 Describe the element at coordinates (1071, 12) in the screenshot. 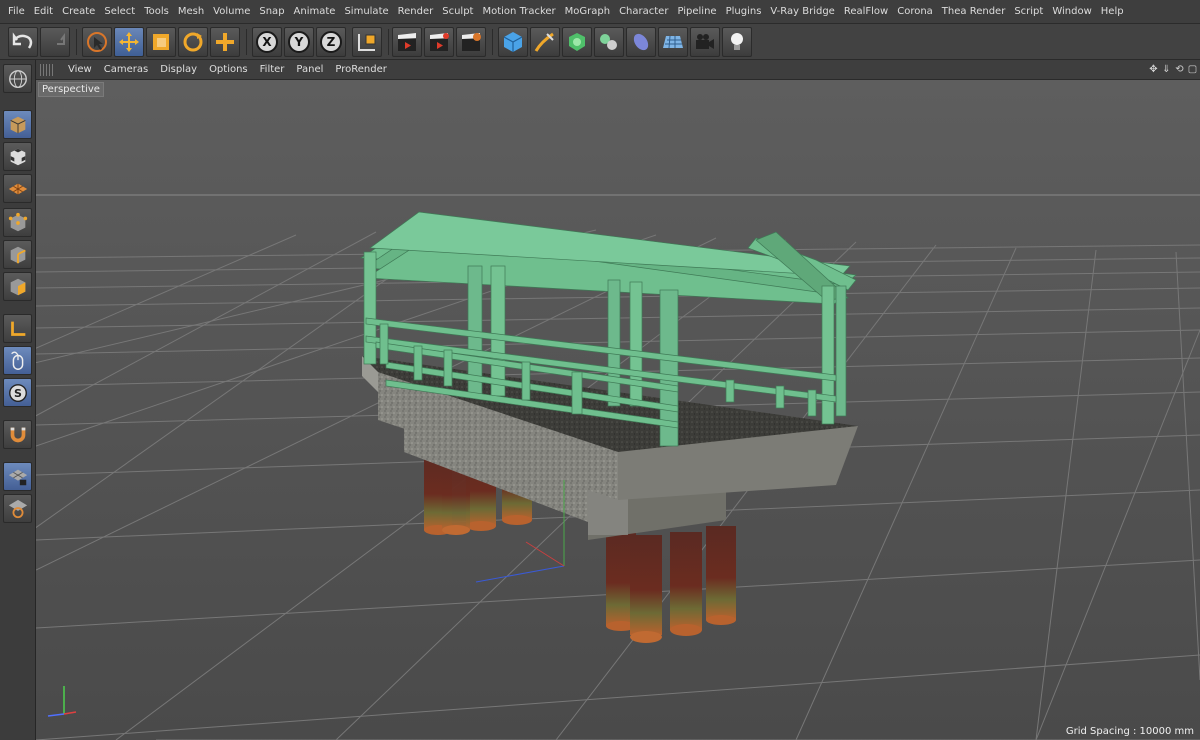

I see `menu-item-window: Window` at that location.